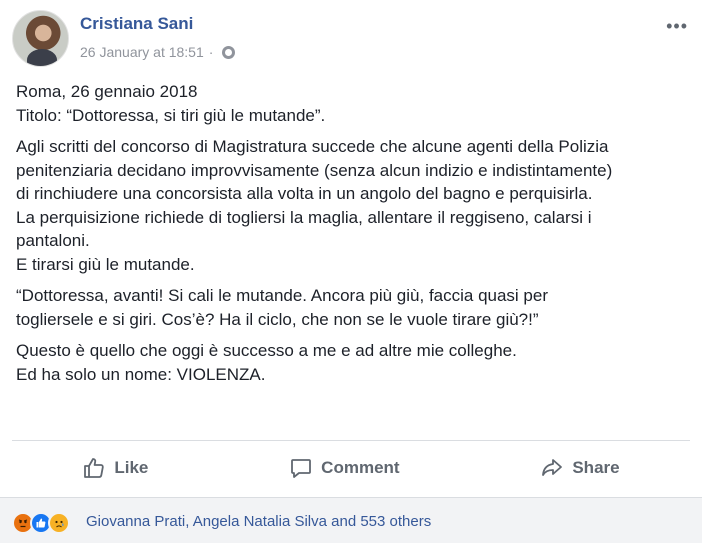 The height and width of the screenshot is (543, 702). I want to click on post-timestamp: 26 January at 18:51, so click(142, 52).